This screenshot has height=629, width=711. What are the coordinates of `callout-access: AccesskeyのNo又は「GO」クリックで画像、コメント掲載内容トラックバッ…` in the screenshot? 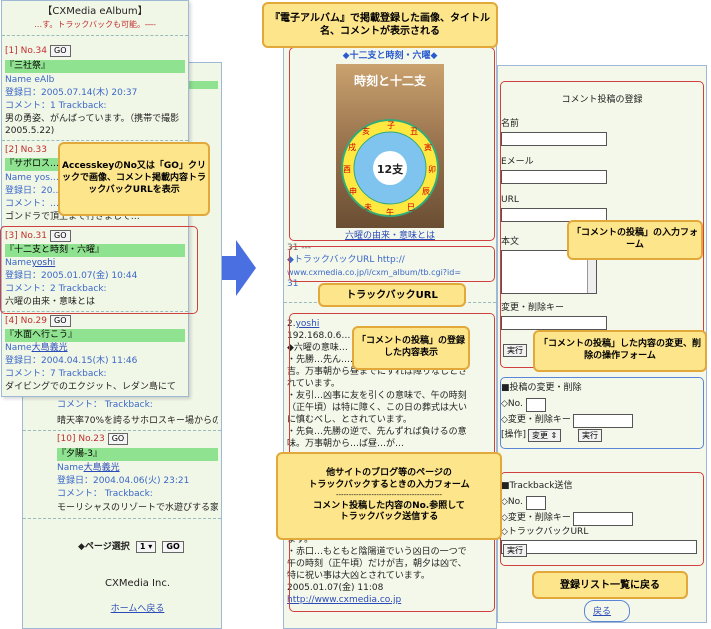 It's located at (134, 179).